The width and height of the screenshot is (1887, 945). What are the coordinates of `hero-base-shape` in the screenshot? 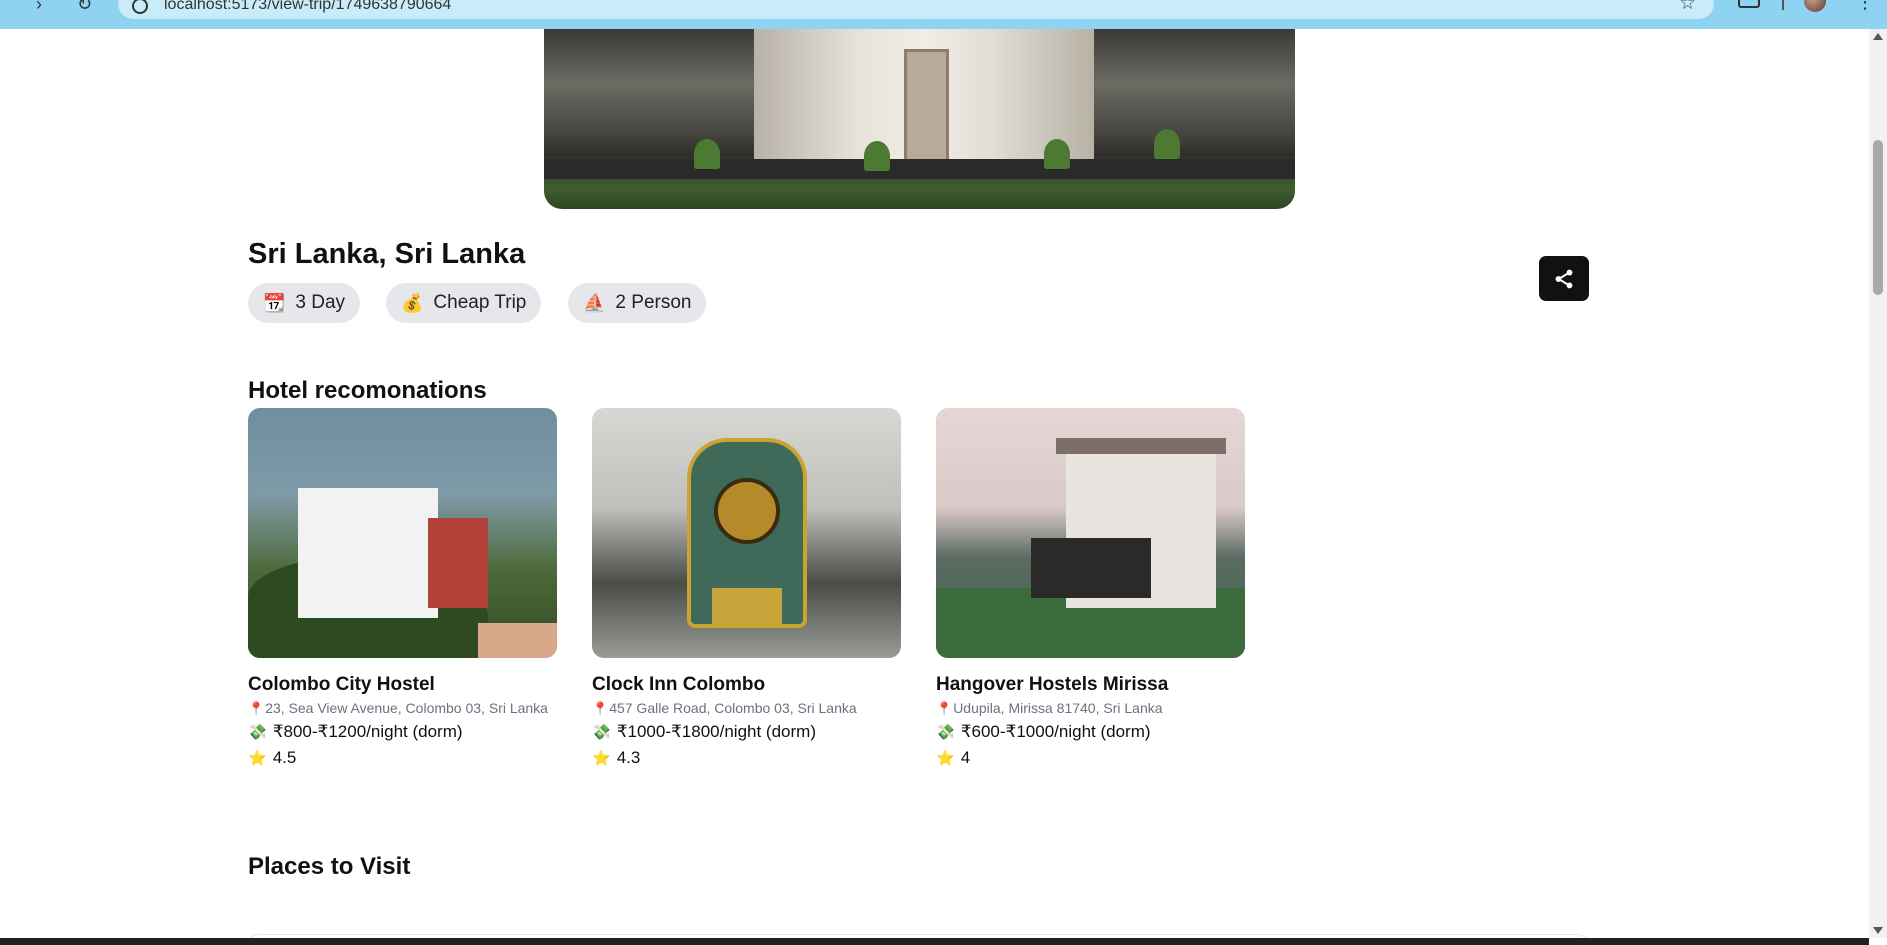 It's located at (919, 169).